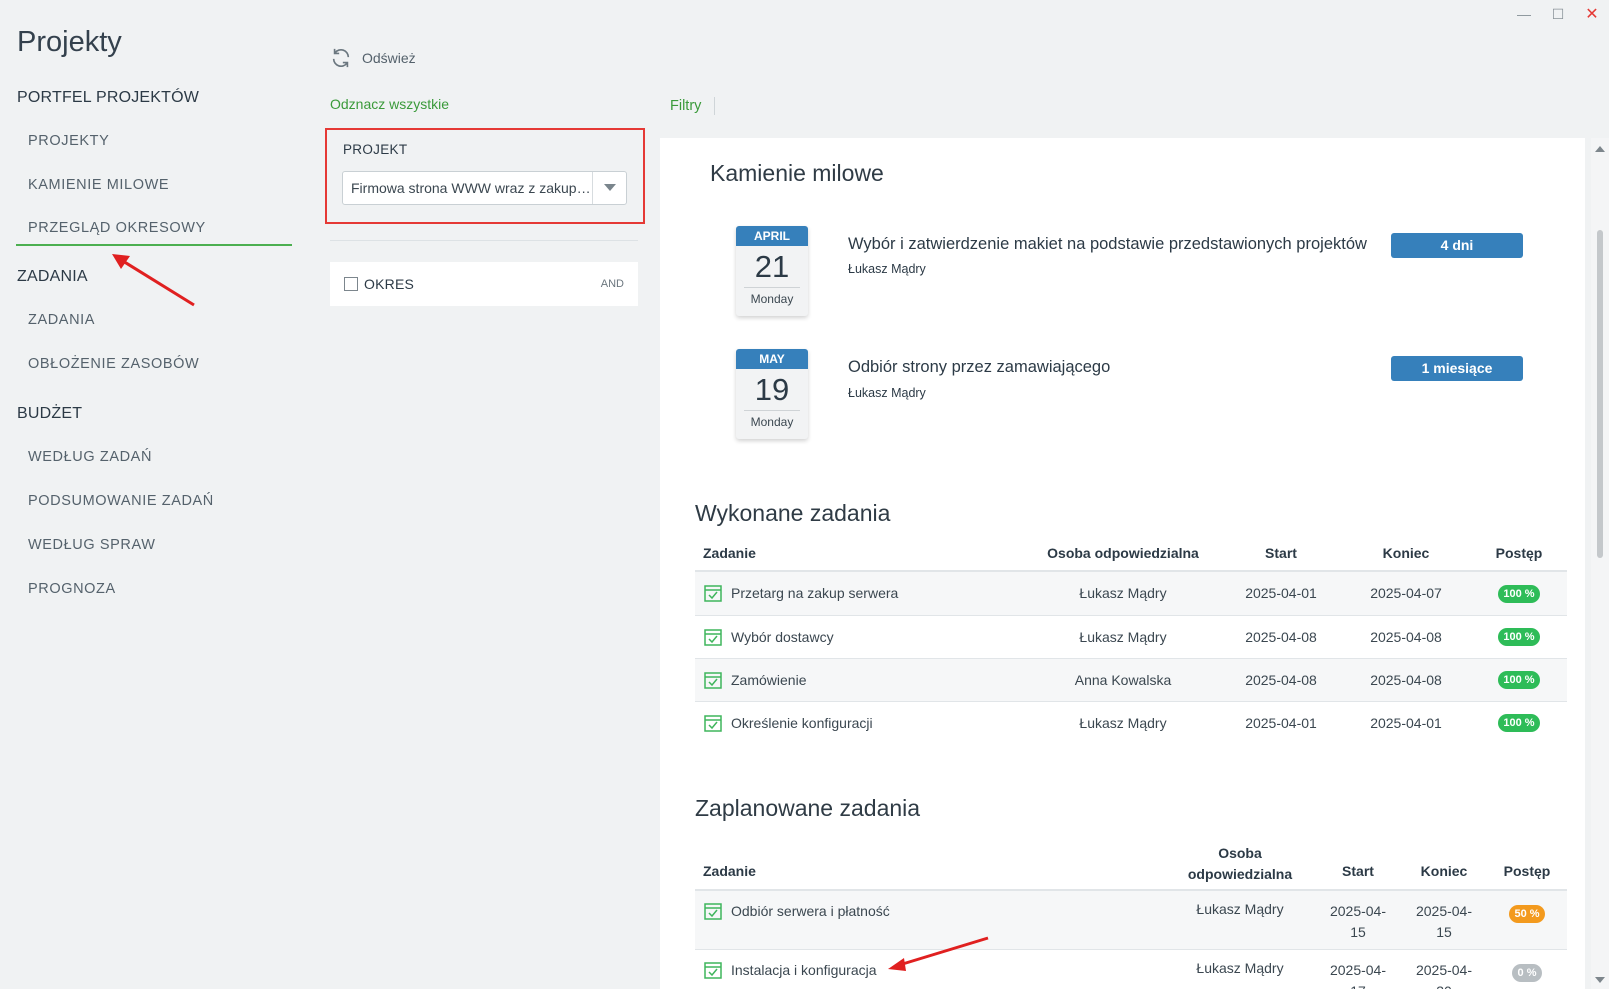 The width and height of the screenshot is (1609, 989). What do you see at coordinates (484, 240) in the screenshot?
I see `filter-divider` at bounding box center [484, 240].